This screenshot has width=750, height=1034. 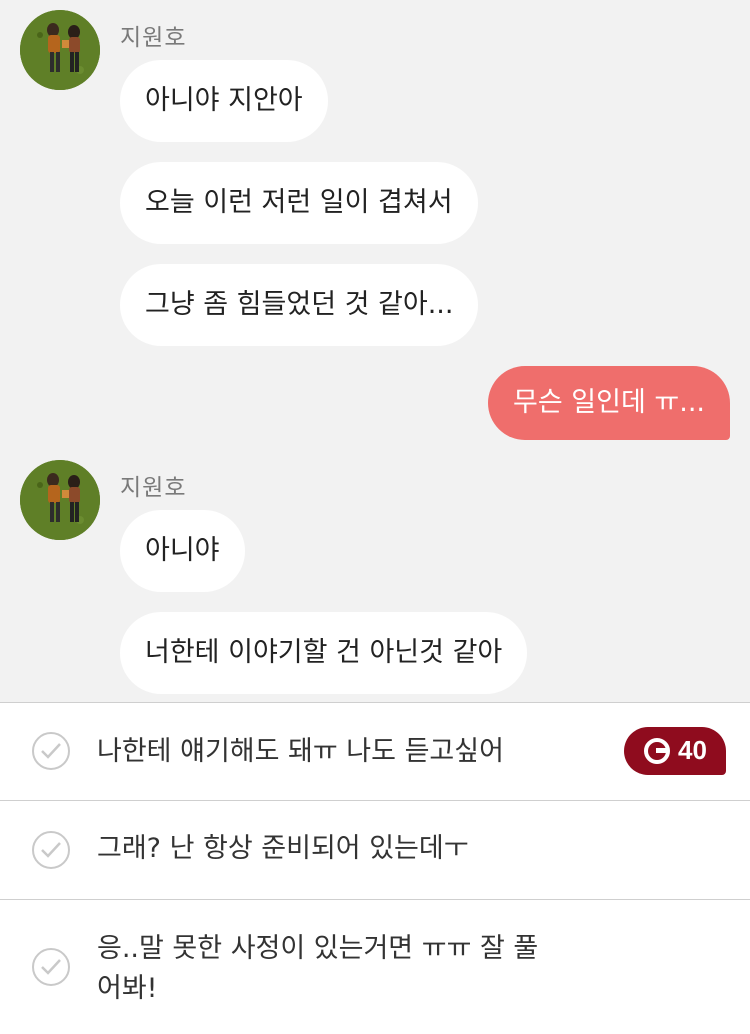 I want to click on message-bubble: 오늘 이런 저런 일이 겹쳐서, so click(x=299, y=203).